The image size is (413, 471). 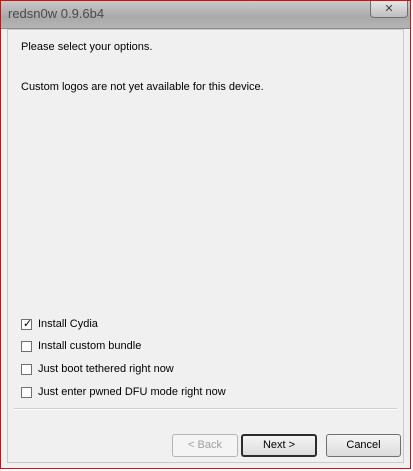 What do you see at coordinates (205, 445) in the screenshot?
I see `back-button: < Back` at bounding box center [205, 445].